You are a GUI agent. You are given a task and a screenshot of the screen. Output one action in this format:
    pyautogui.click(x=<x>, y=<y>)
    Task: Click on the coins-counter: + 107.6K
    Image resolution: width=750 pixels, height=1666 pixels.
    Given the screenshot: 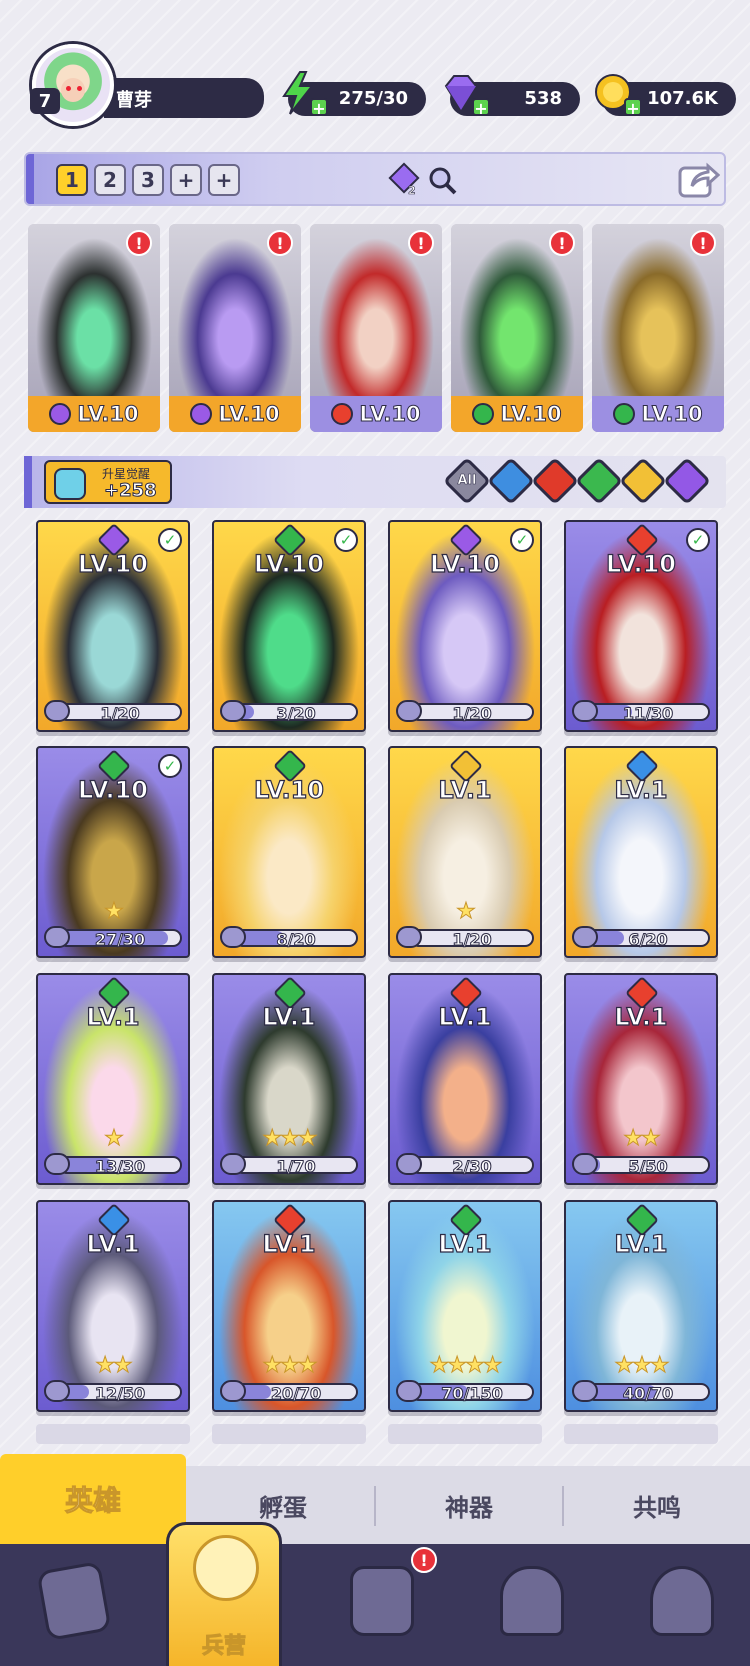 What is the action you would take?
    pyautogui.click(x=665, y=96)
    